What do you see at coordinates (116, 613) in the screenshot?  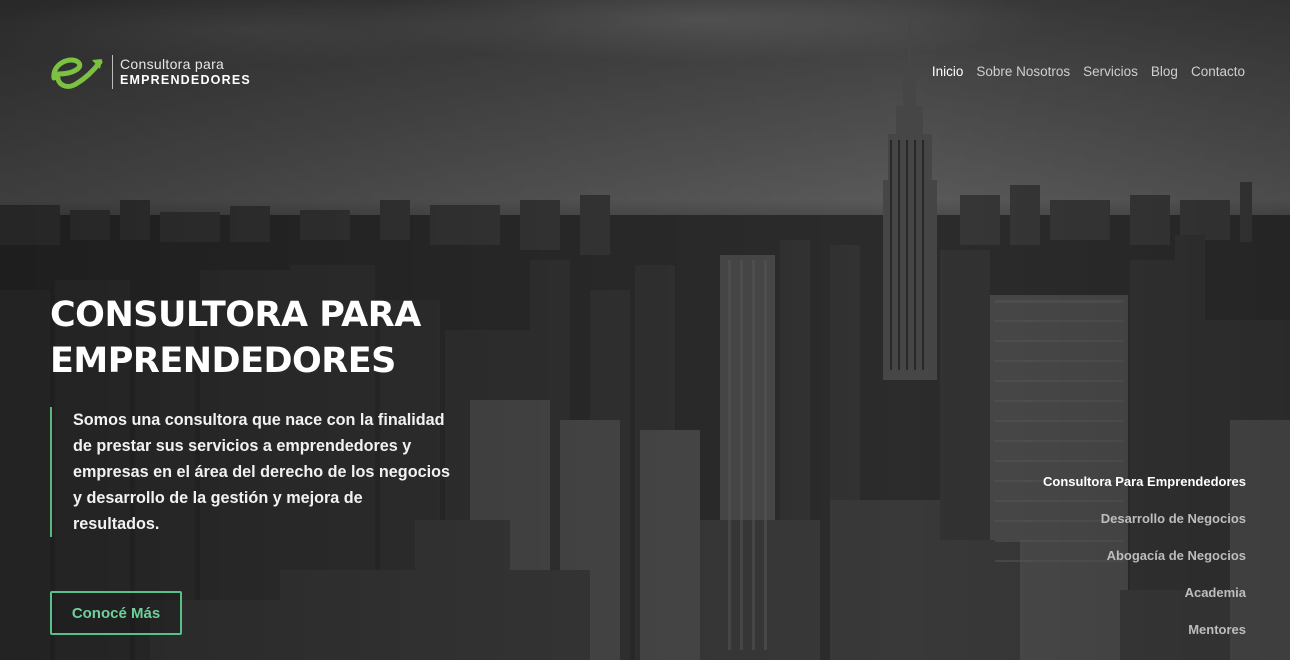 I see `learn-more-button: Conocé Más` at bounding box center [116, 613].